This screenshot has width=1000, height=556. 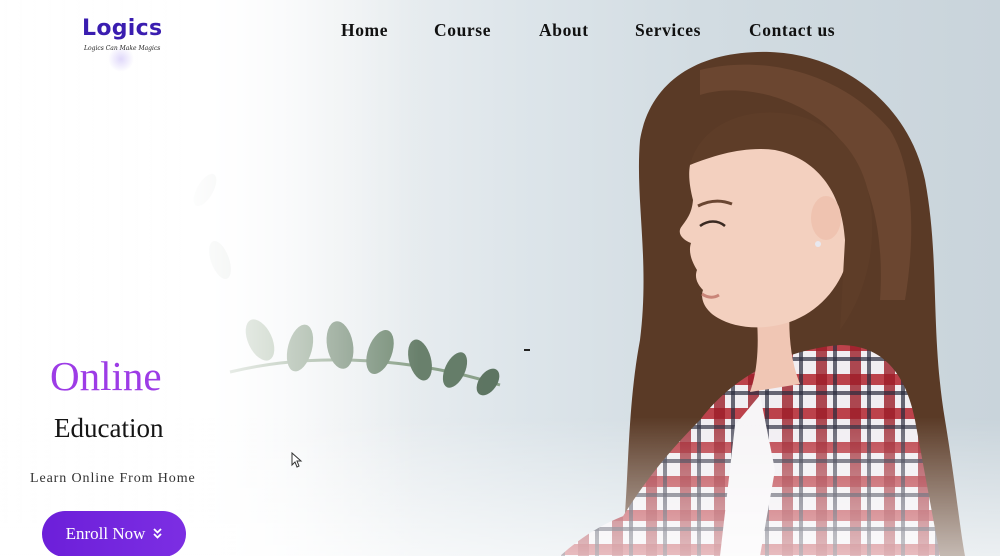 What do you see at coordinates (158, 534) in the screenshot?
I see `chevrons-down-icon` at bounding box center [158, 534].